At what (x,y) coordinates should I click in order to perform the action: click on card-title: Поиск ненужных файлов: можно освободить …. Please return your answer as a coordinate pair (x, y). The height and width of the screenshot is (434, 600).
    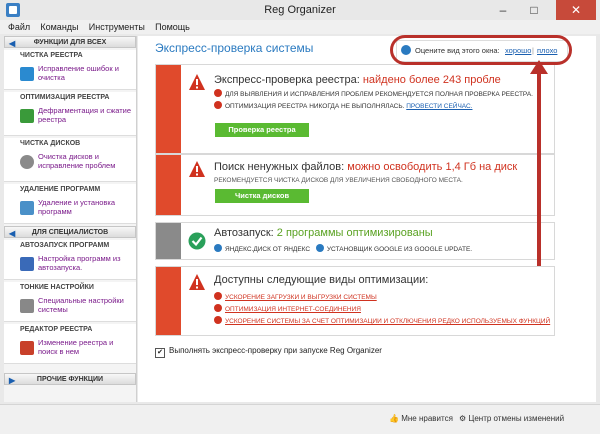
    Looking at the image, I should click on (365, 167).